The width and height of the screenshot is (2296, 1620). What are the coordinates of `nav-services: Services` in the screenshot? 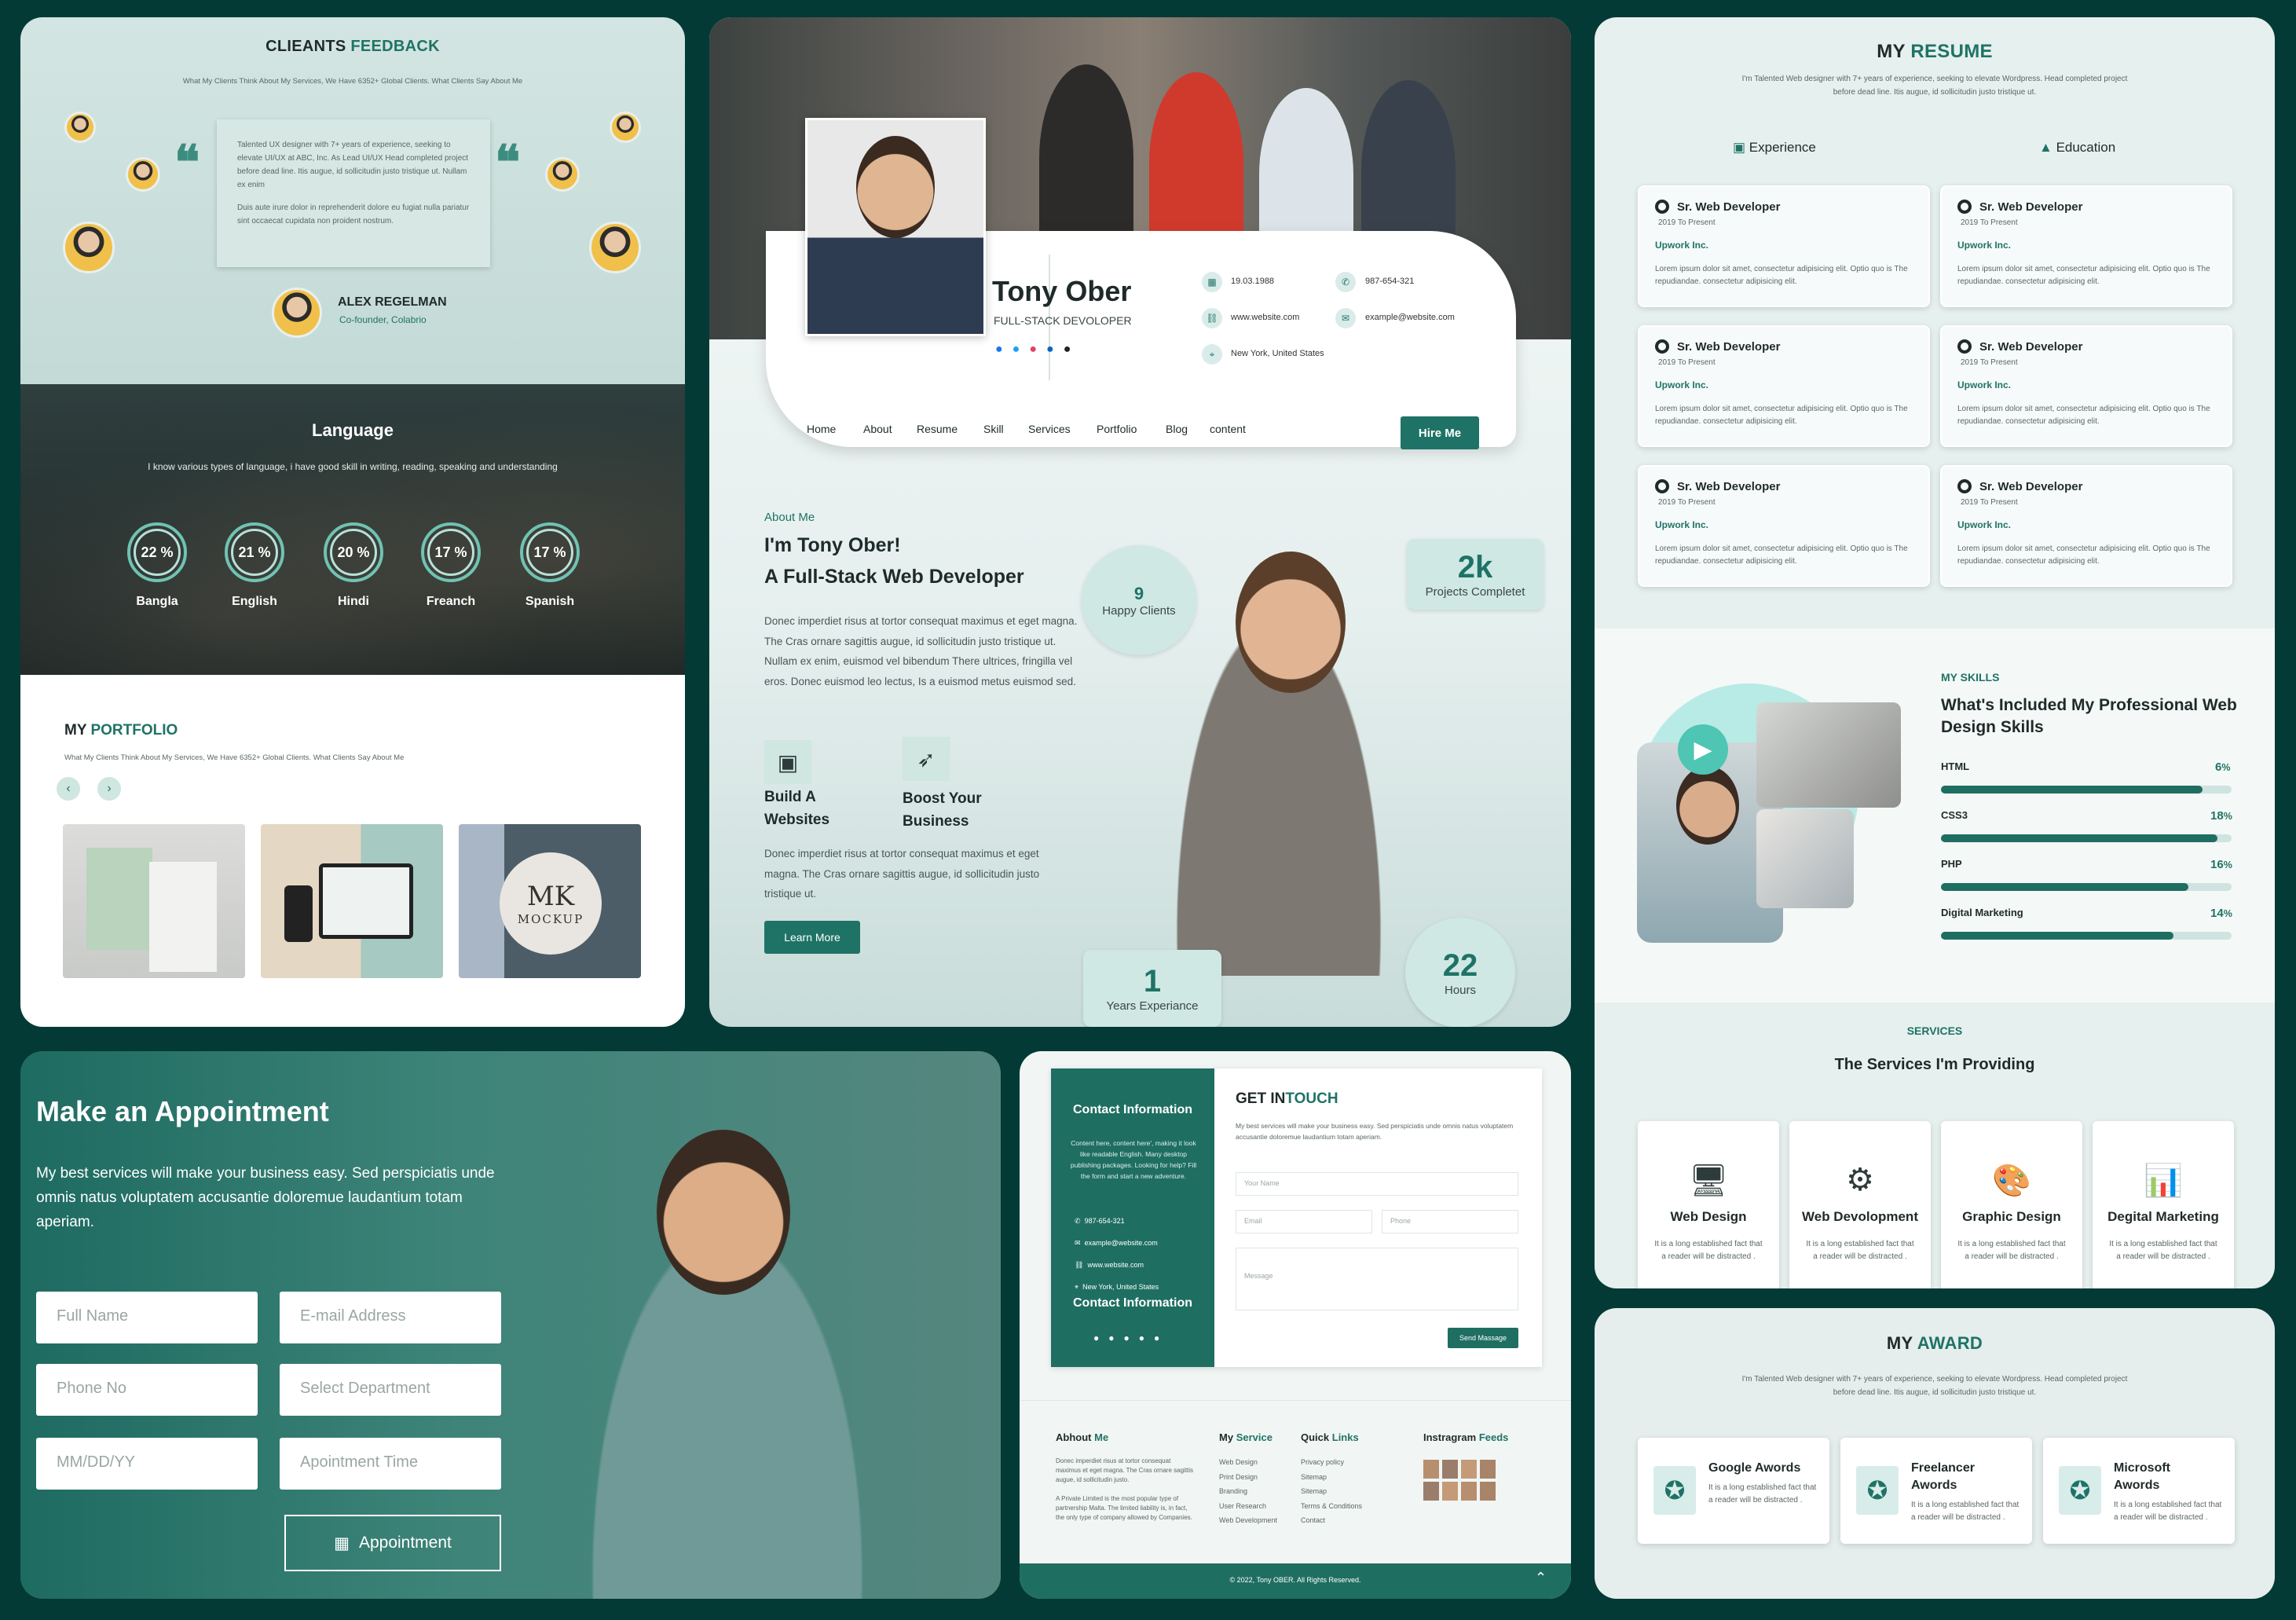 It's located at (1049, 429).